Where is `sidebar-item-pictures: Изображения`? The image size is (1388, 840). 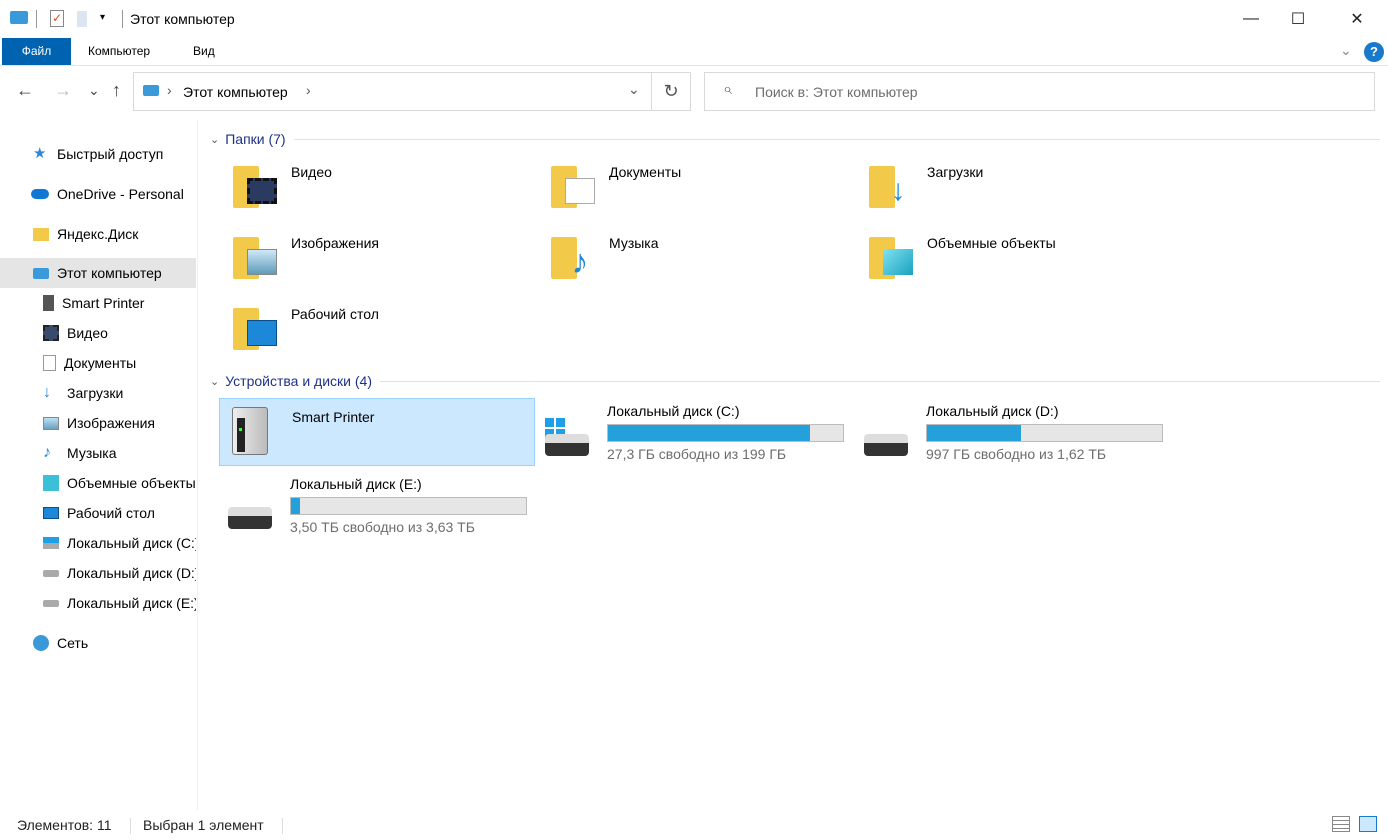 sidebar-item-pictures: Изображения is located at coordinates (98, 423).